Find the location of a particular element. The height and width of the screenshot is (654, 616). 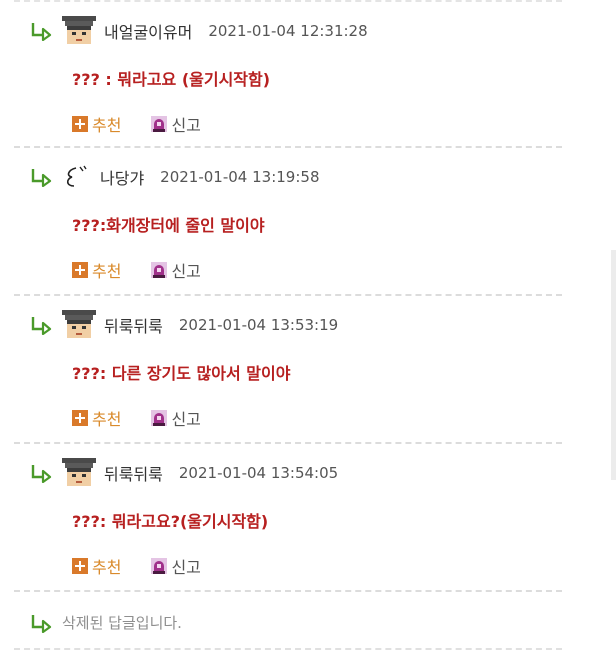

scrollbar is located at coordinates (613, 365).